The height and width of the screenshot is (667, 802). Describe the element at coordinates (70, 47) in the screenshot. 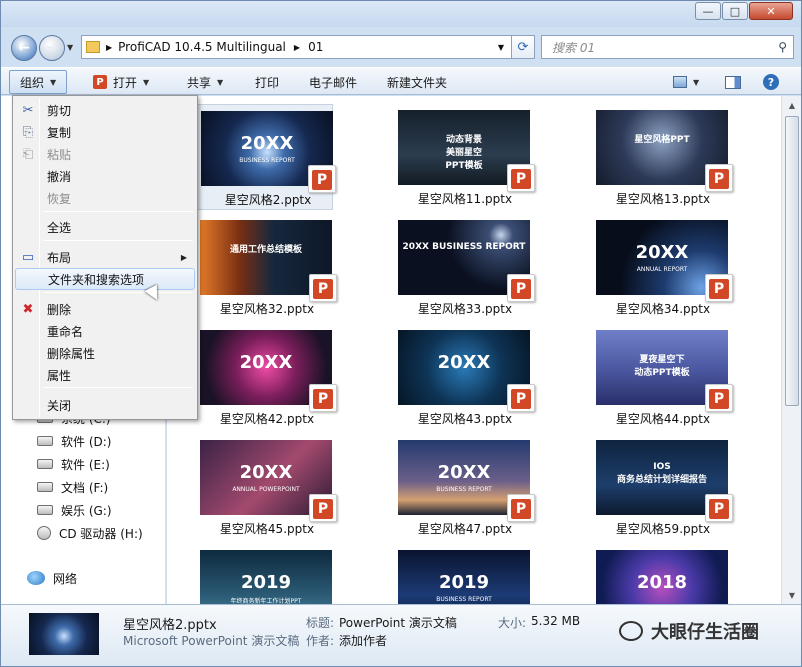

I see `history-dropdown-icon: ▼` at that location.